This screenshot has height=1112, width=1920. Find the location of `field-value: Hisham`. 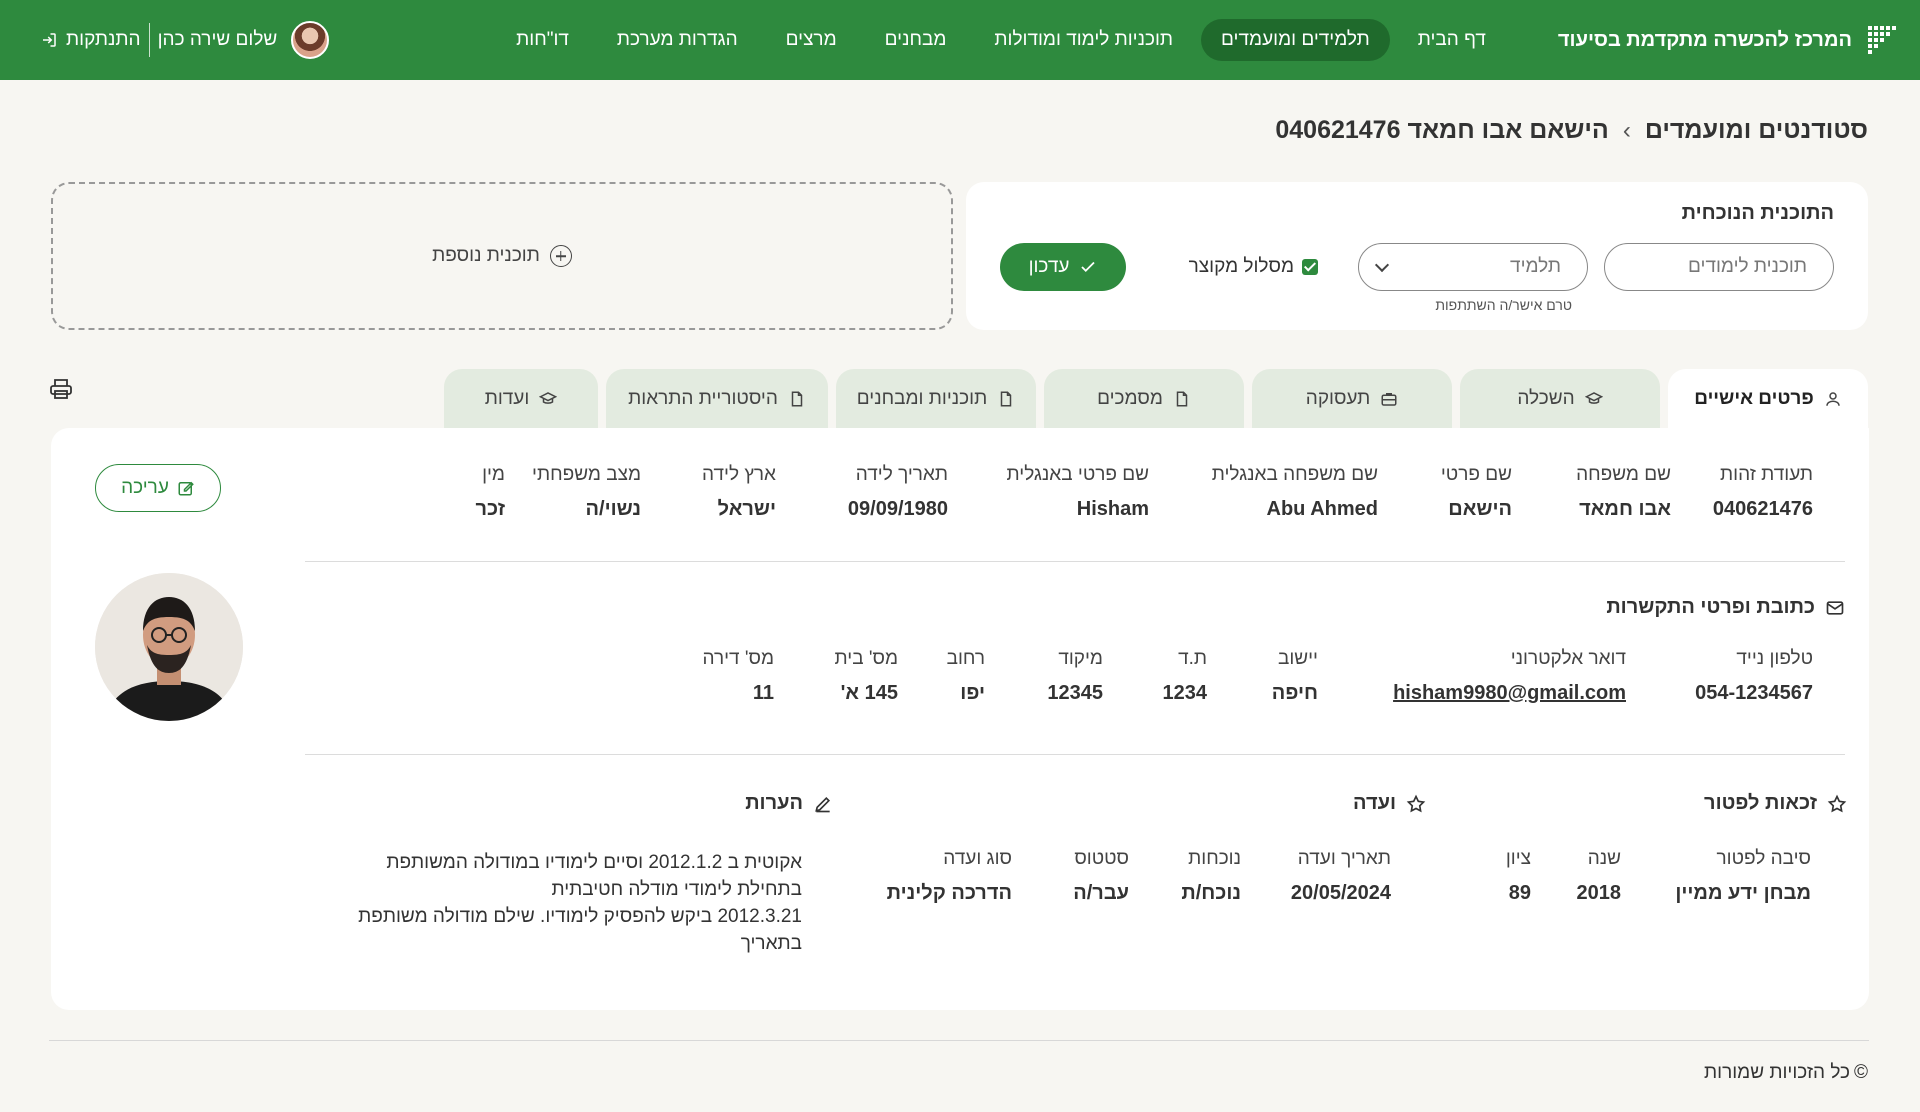

field-value: Hisham is located at coordinates (1112, 509).